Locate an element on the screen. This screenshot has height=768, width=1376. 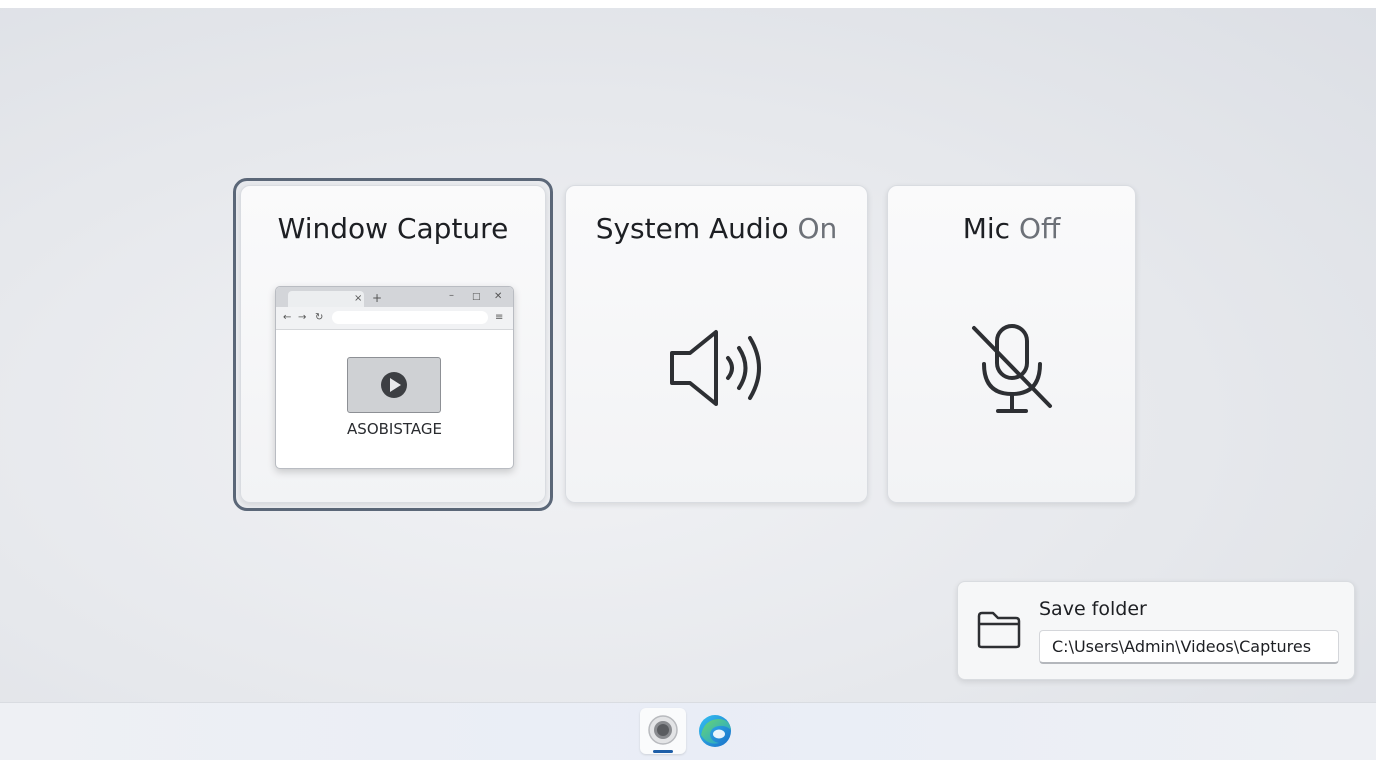
taskbar-edge-browser is located at coordinates (715, 731).